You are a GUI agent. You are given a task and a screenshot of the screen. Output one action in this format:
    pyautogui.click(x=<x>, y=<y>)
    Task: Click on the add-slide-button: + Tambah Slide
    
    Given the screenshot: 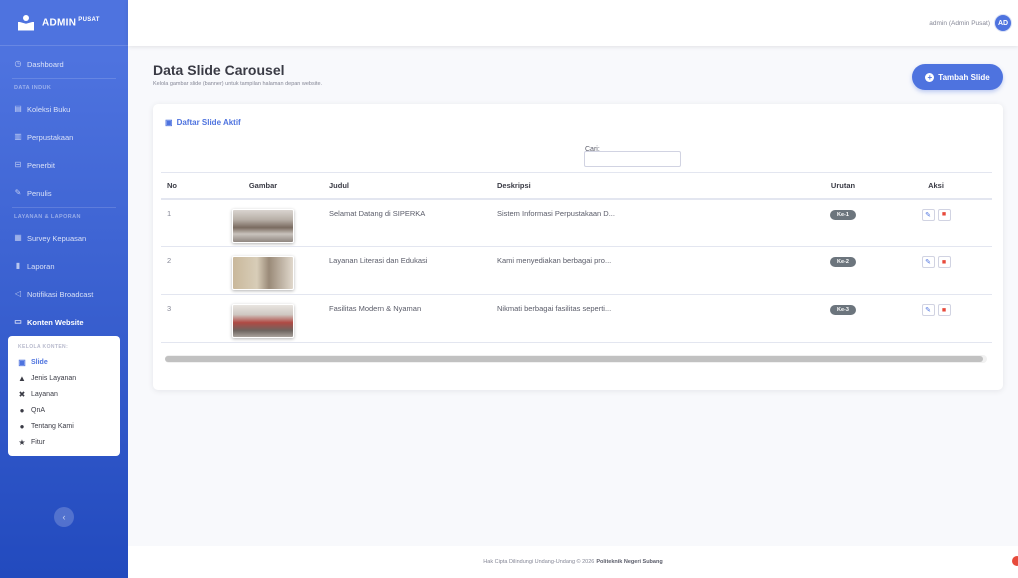 What is the action you would take?
    pyautogui.click(x=957, y=77)
    